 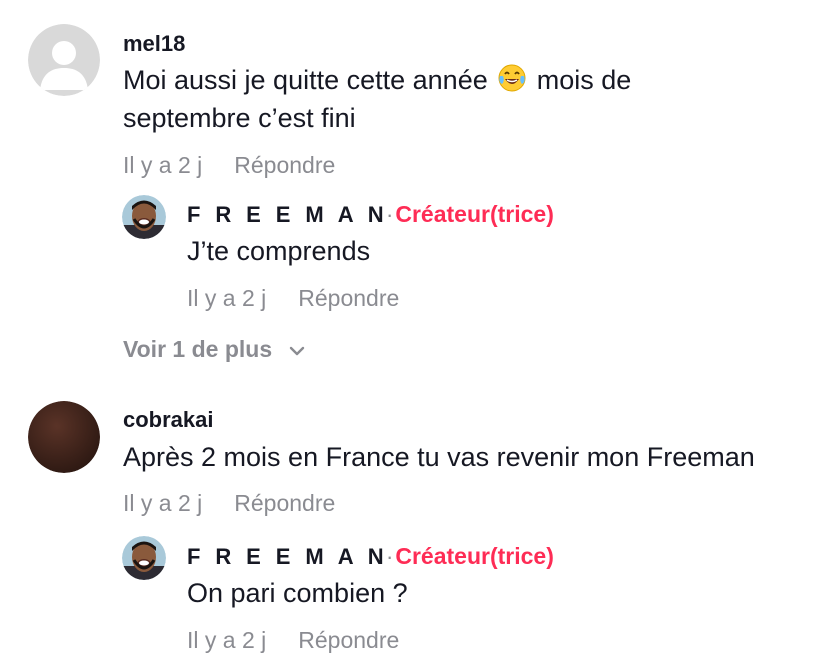 I want to click on avatar-mel18, so click(x=64, y=60).